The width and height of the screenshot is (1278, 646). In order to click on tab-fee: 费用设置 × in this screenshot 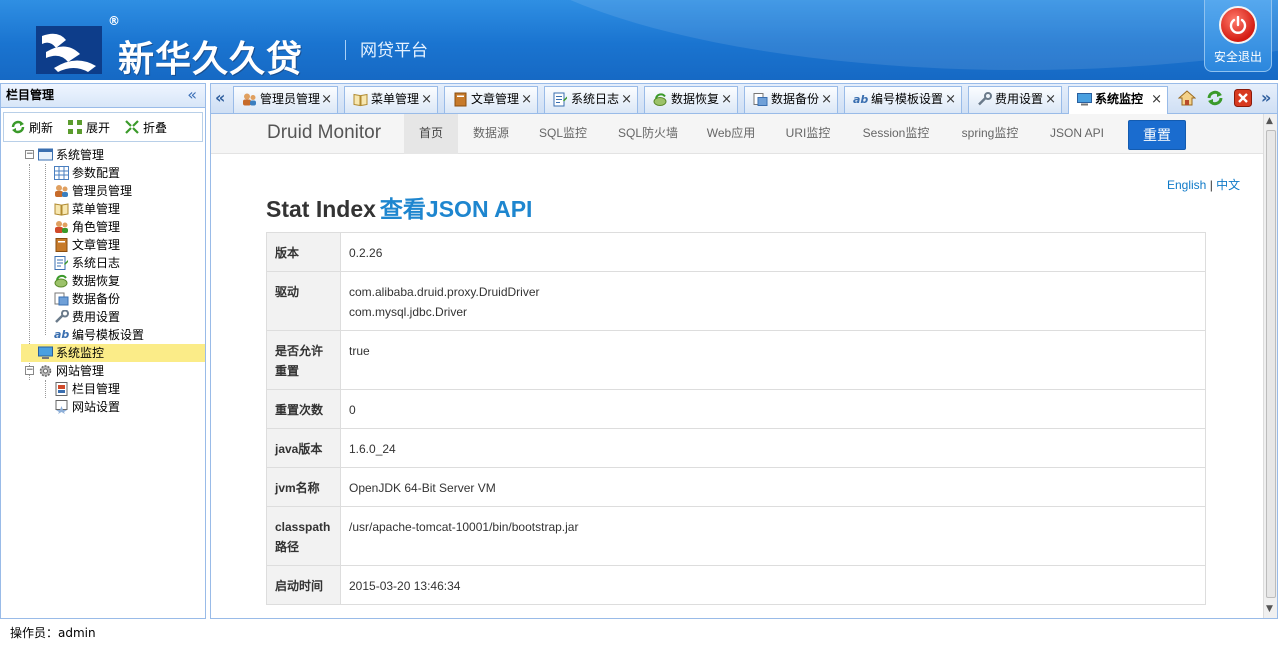, I will do `click(1015, 99)`.